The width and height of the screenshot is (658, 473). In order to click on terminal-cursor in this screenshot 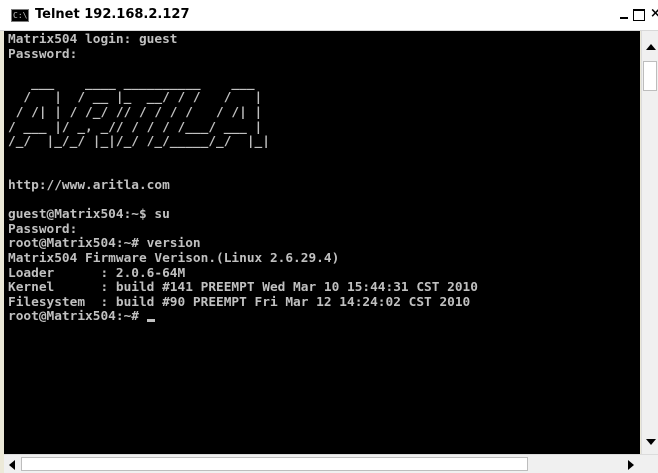, I will do `click(150, 321)`.